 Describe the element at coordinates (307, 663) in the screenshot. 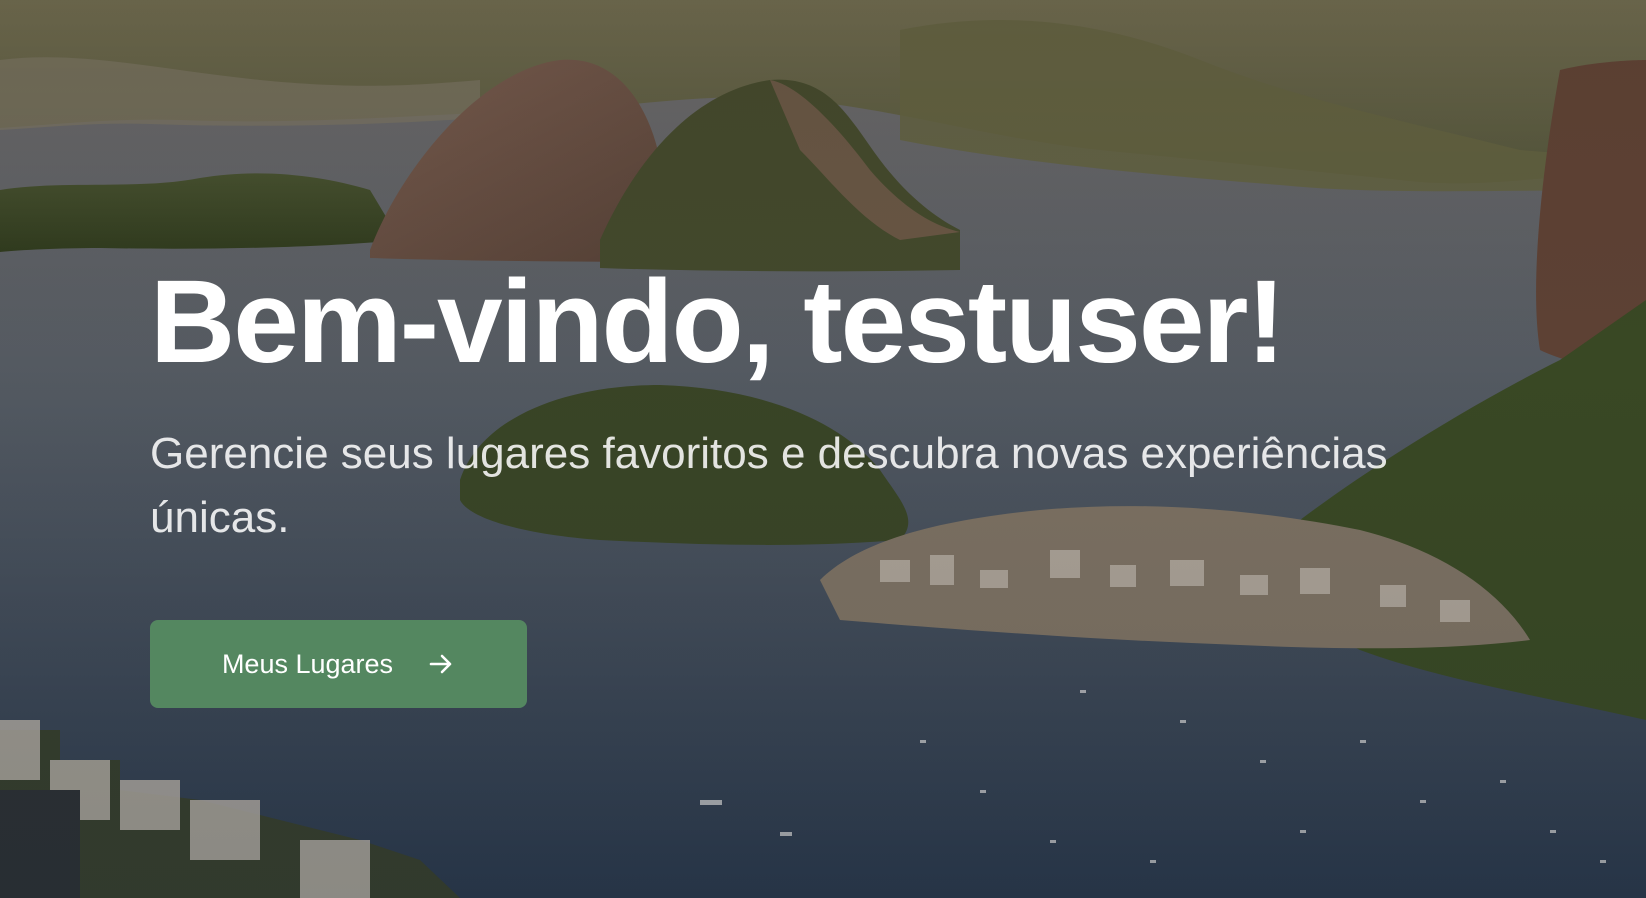

I see `my-places-button-label: Meus Lugares` at that location.